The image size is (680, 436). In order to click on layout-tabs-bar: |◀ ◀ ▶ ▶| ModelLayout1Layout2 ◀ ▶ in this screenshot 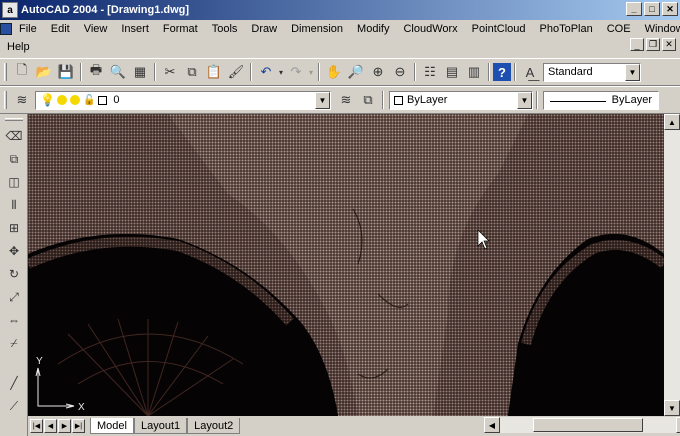, I will do `click(354, 426)`.